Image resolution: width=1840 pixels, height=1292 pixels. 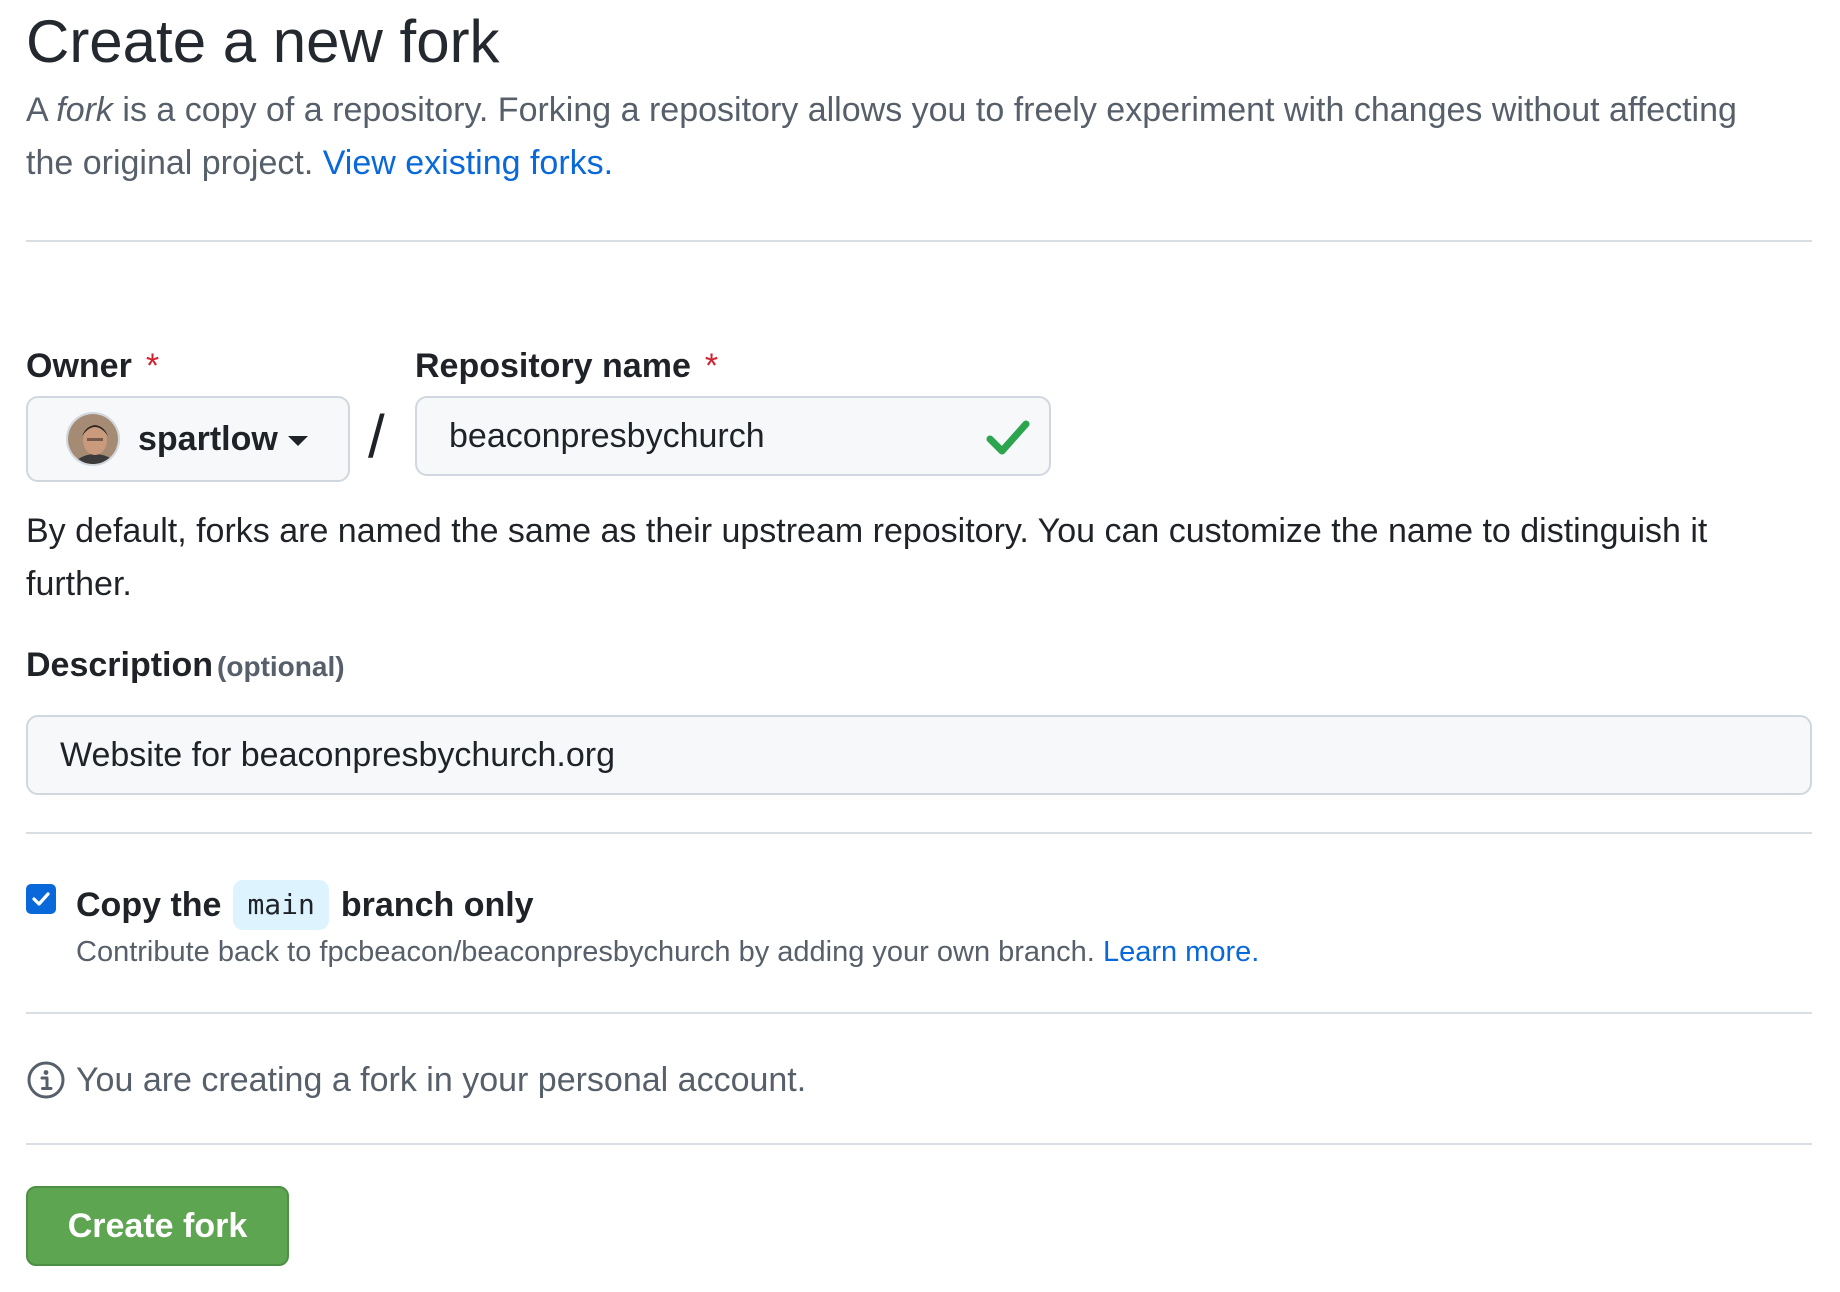 I want to click on description-input, so click(x=919, y=755).